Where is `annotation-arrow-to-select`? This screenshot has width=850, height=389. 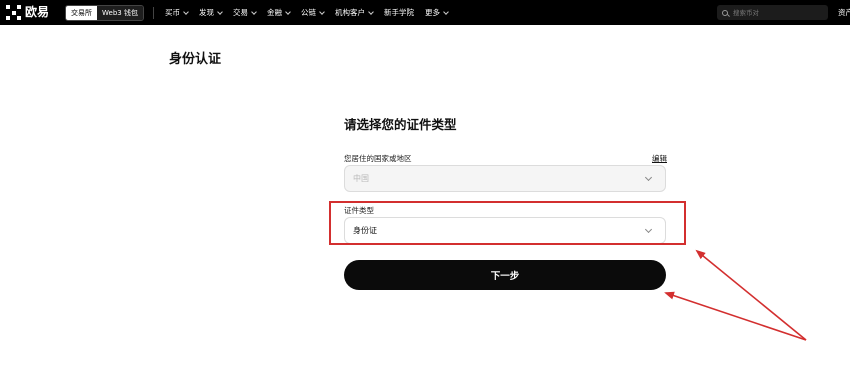
annotation-arrow-to-select is located at coordinates (751, 295).